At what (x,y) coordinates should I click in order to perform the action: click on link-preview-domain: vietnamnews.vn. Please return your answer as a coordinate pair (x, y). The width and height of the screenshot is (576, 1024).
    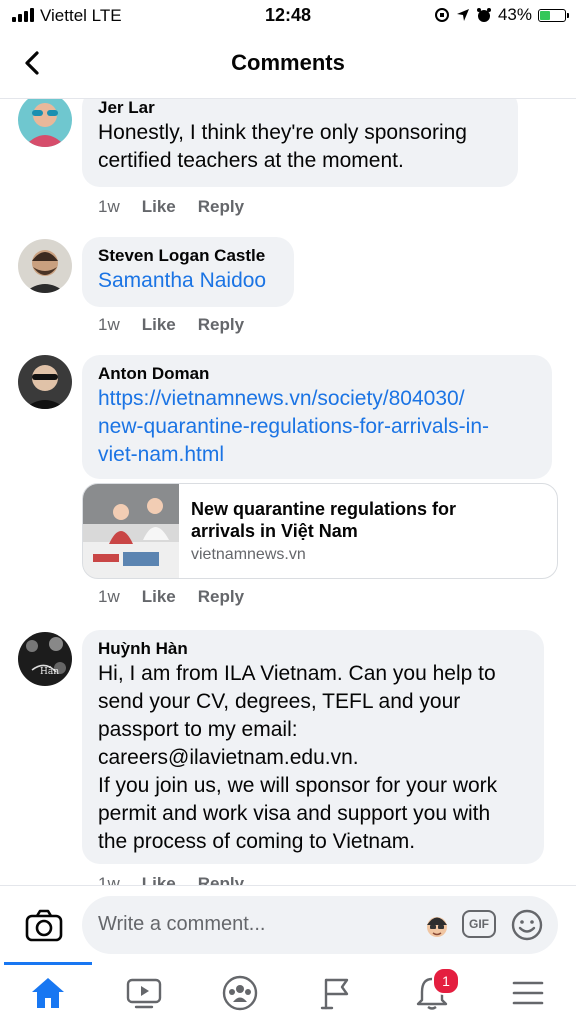
    Looking at the image, I should click on (248, 554).